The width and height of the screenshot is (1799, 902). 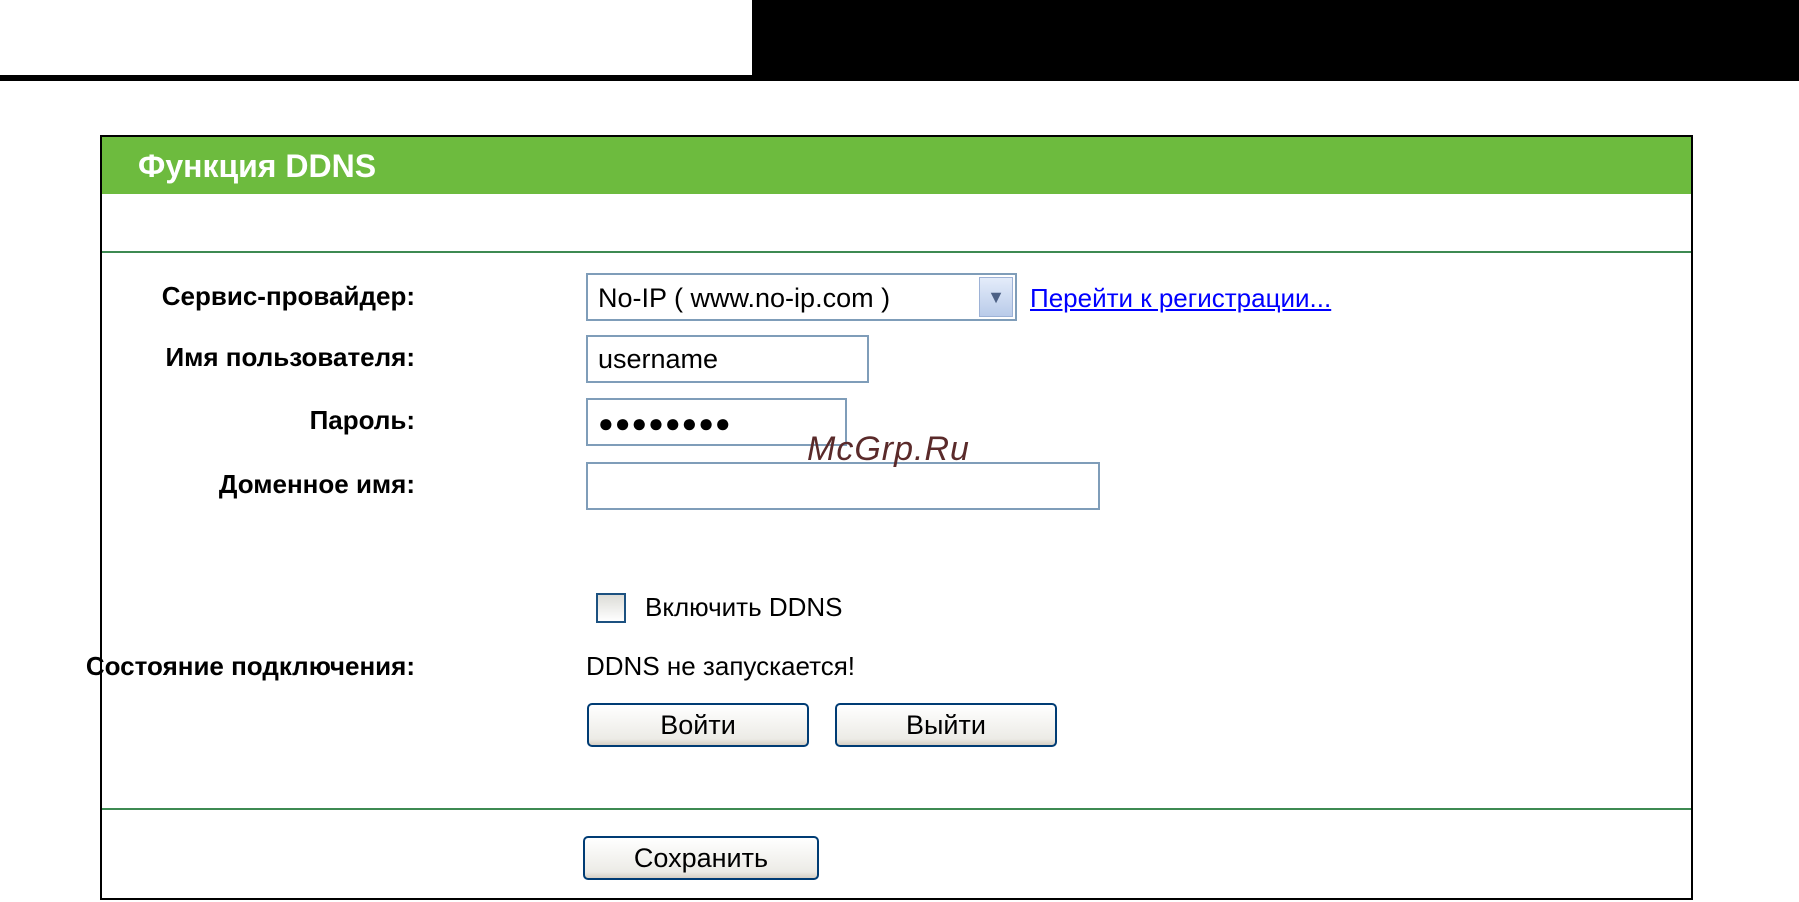 What do you see at coordinates (250, 666) in the screenshot?
I see `connection-status-label: Состояние подключения:` at bounding box center [250, 666].